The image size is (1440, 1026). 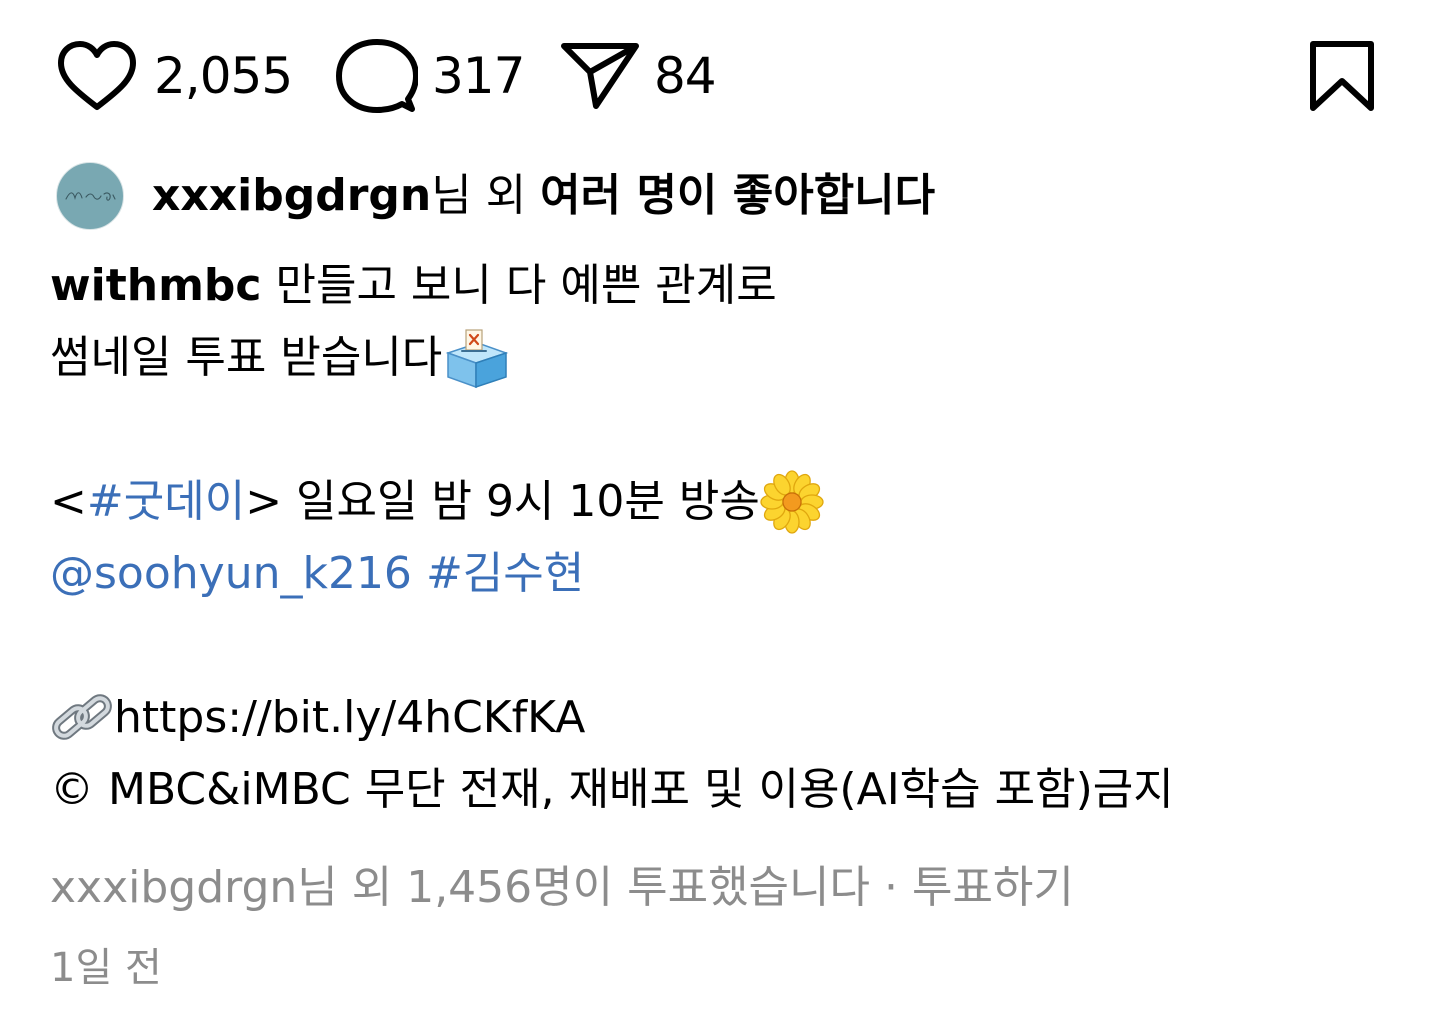 I want to click on liked-by-others: 여러 명이 좋아합니다, so click(x=737, y=196).